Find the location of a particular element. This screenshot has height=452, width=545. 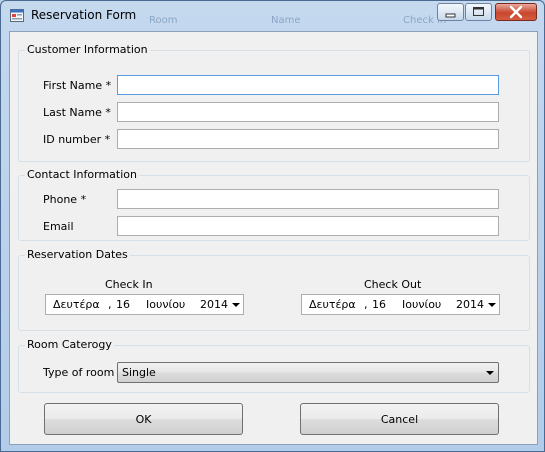

check-in-month: Ιουνίου is located at coordinates (166, 304).